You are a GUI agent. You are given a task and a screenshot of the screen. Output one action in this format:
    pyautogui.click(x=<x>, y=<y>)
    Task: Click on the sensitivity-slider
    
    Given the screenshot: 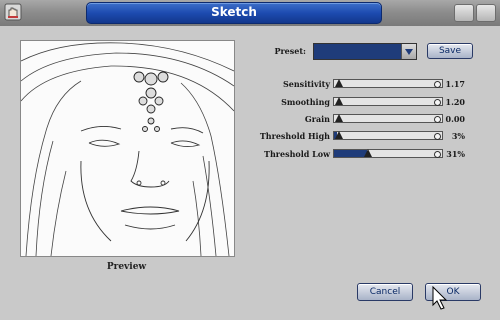 What is the action you would take?
    pyautogui.click(x=388, y=83)
    